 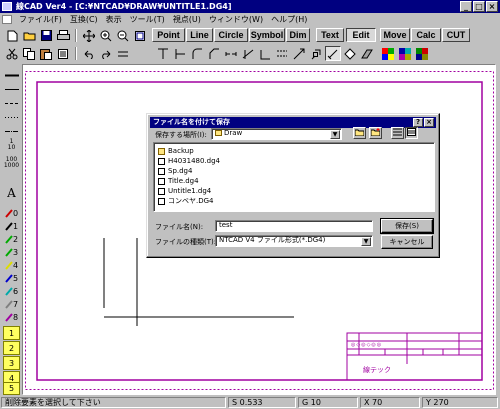 I want to click on line-thin-icon, so click(x=11, y=89).